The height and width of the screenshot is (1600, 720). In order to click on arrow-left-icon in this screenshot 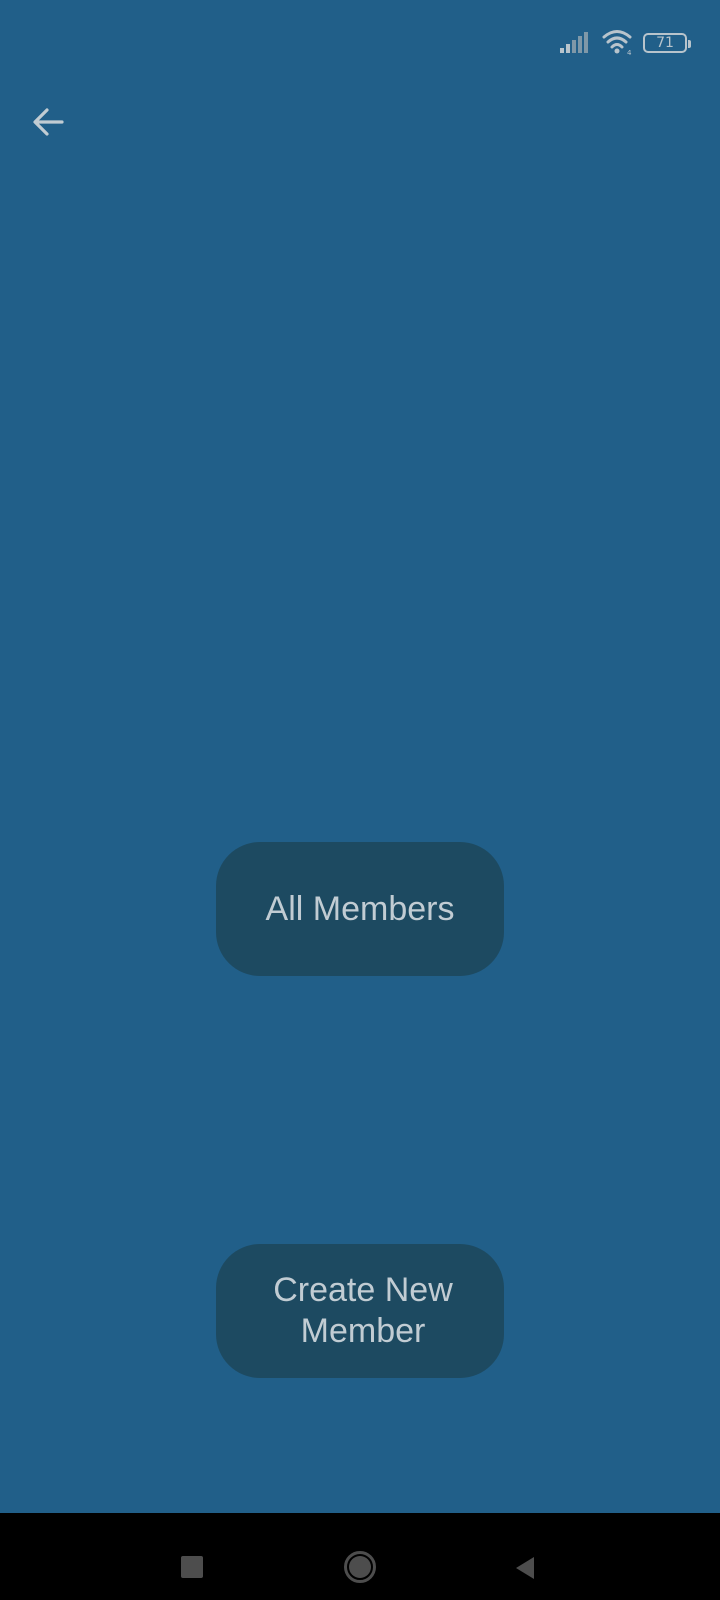, I will do `click(48, 122)`.